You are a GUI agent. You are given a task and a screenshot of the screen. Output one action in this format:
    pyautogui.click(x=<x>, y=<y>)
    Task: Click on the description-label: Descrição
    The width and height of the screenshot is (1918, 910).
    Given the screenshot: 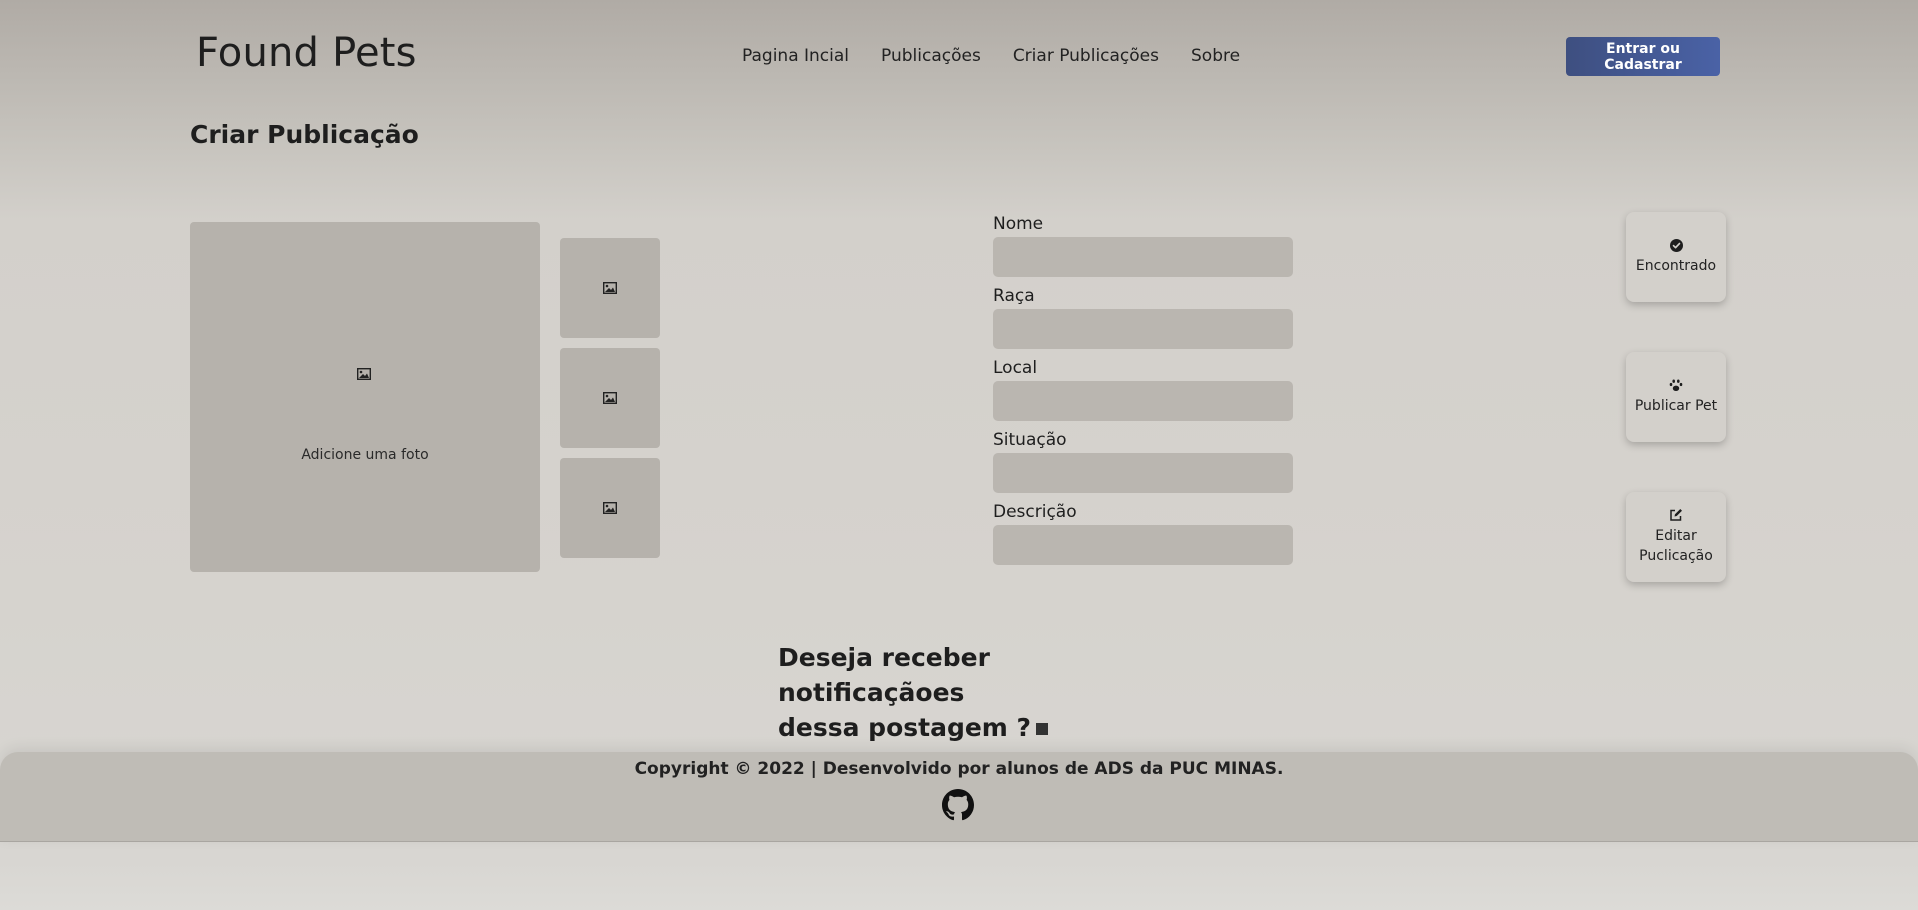 What is the action you would take?
    pyautogui.click(x=1035, y=512)
    